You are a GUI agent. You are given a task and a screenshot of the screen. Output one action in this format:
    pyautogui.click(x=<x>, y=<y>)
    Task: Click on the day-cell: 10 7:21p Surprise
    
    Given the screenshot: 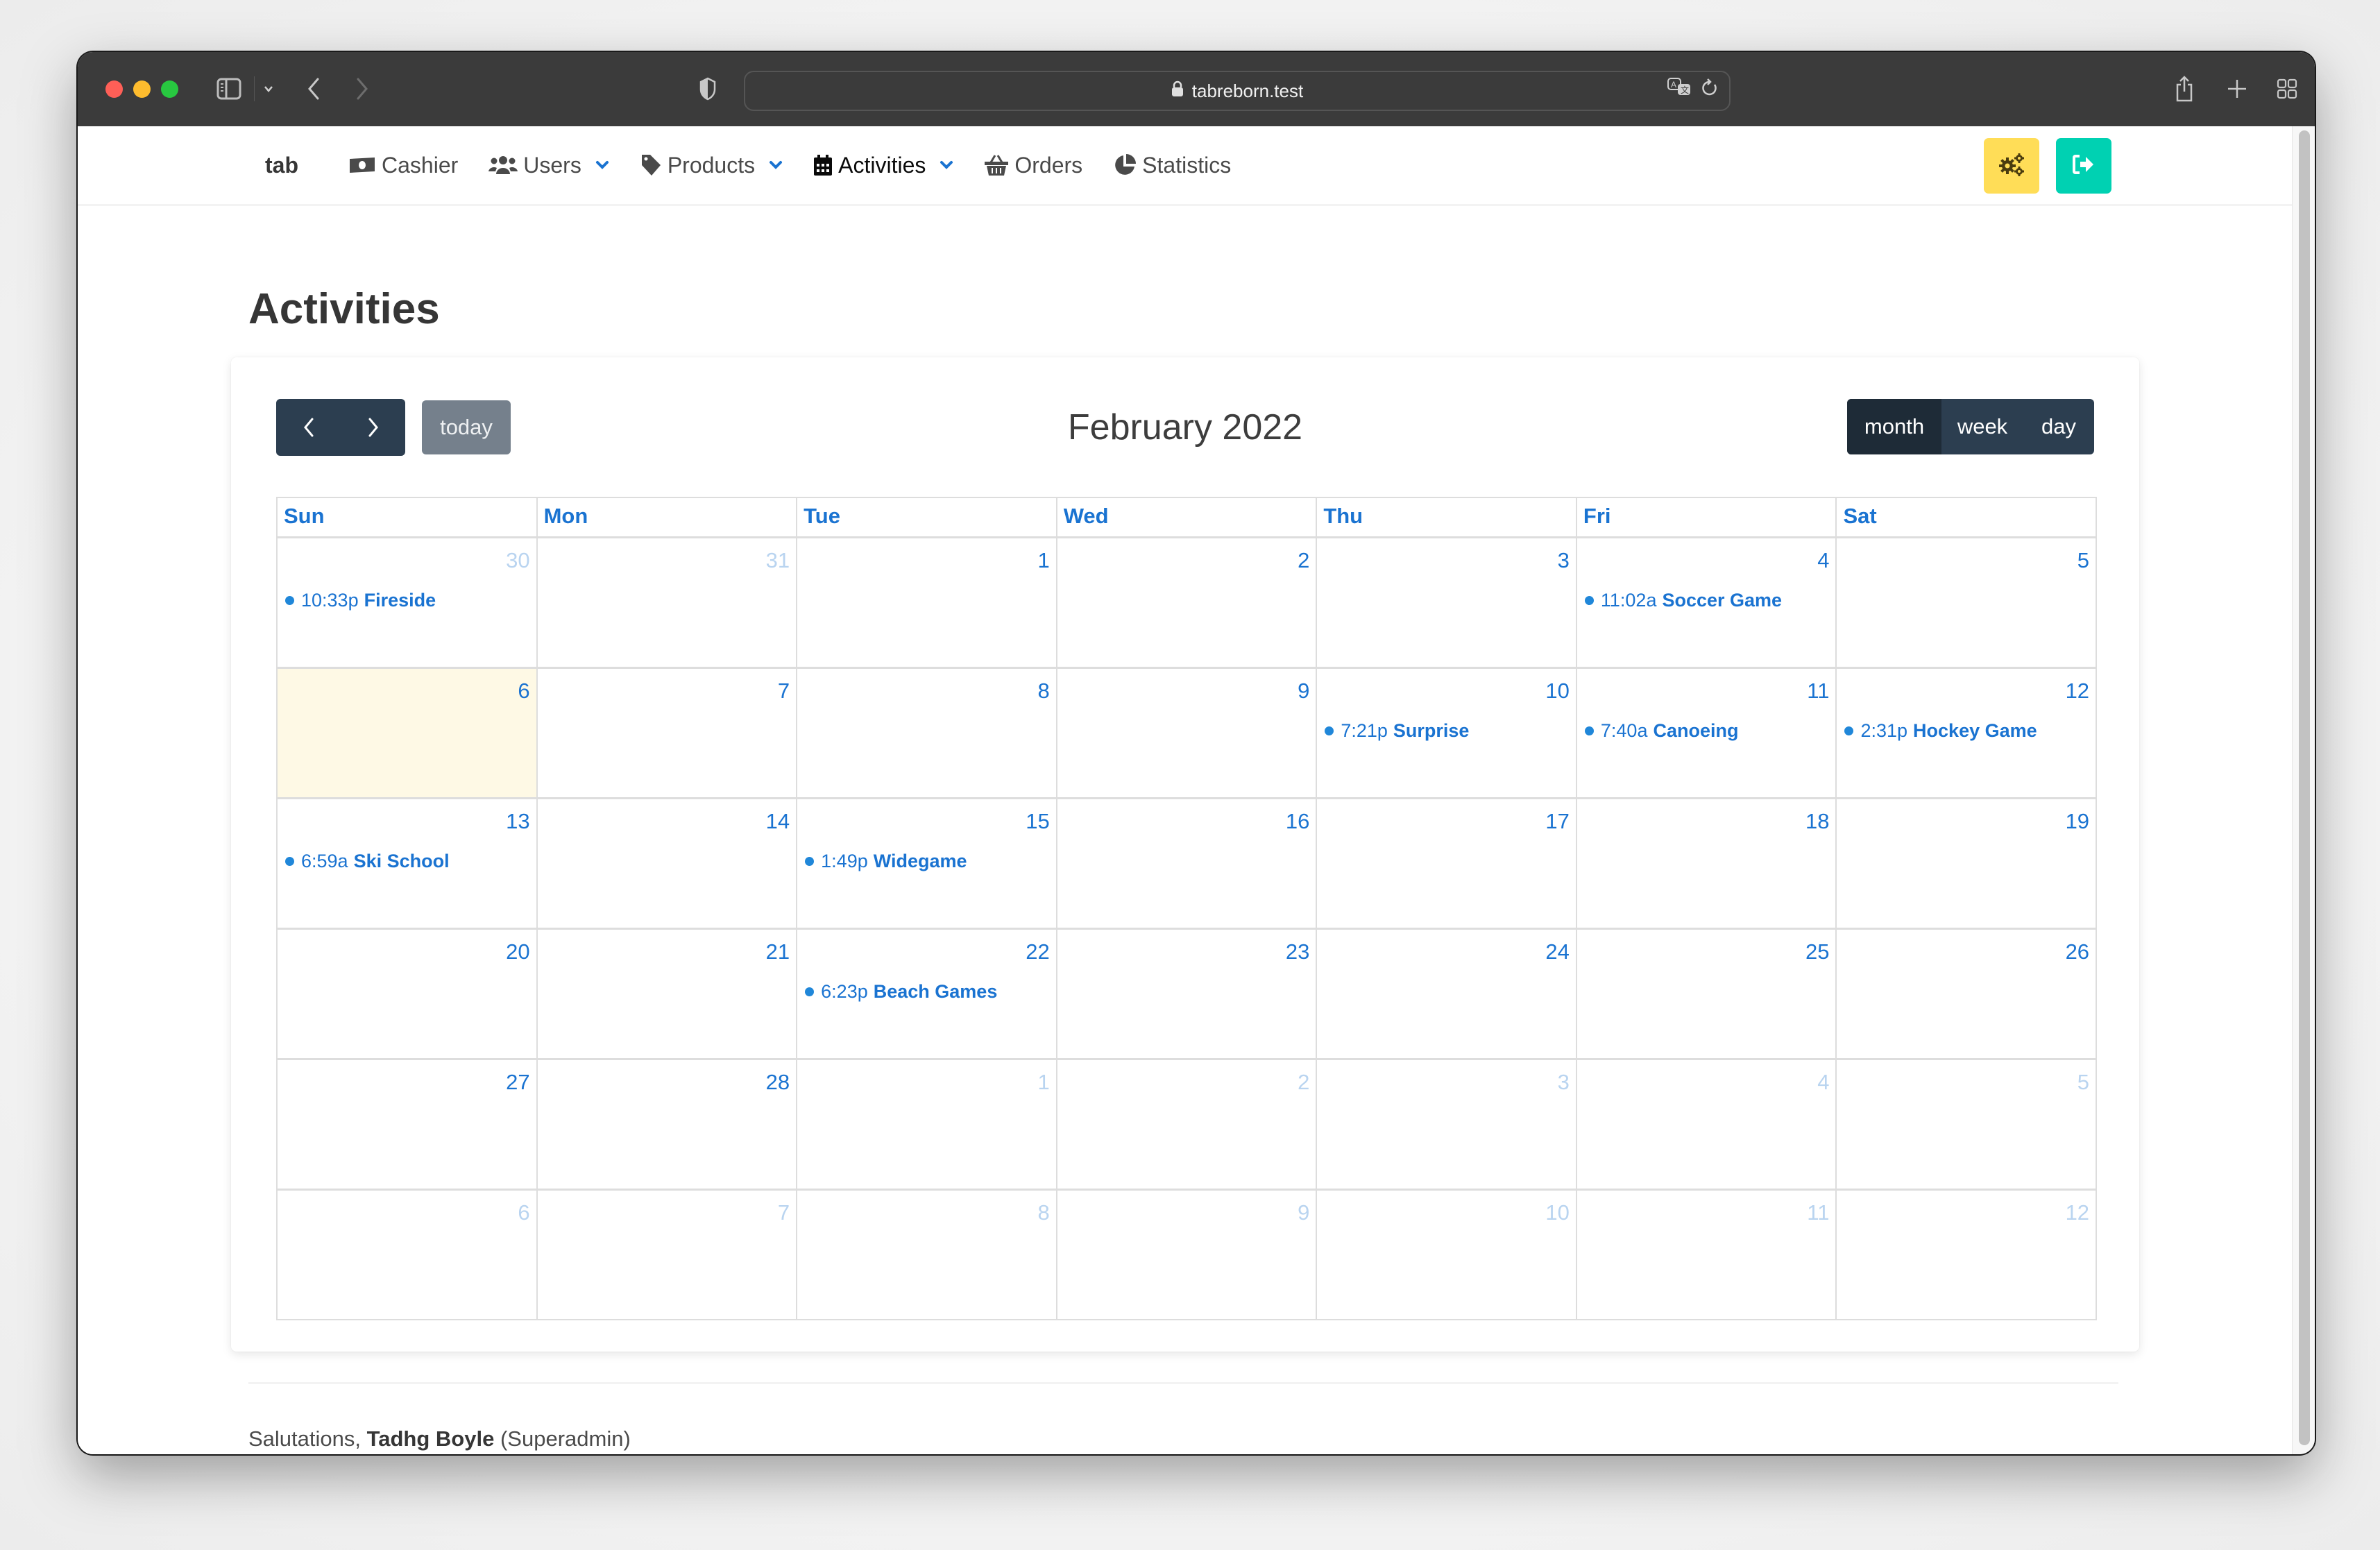 What is the action you would take?
    pyautogui.click(x=1446, y=733)
    